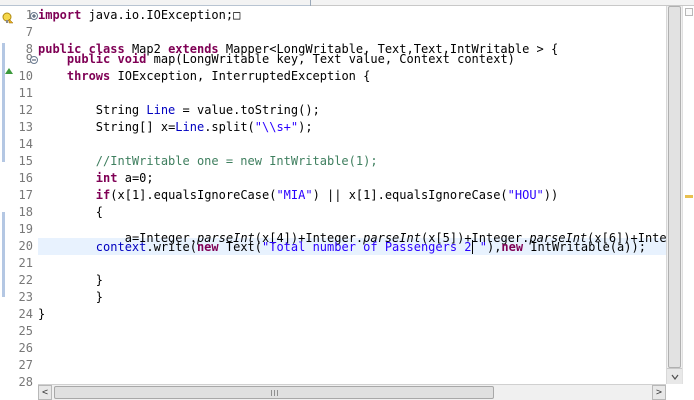 The height and width of the screenshot is (400, 694). I want to click on line-number: 26, so click(25, 348).